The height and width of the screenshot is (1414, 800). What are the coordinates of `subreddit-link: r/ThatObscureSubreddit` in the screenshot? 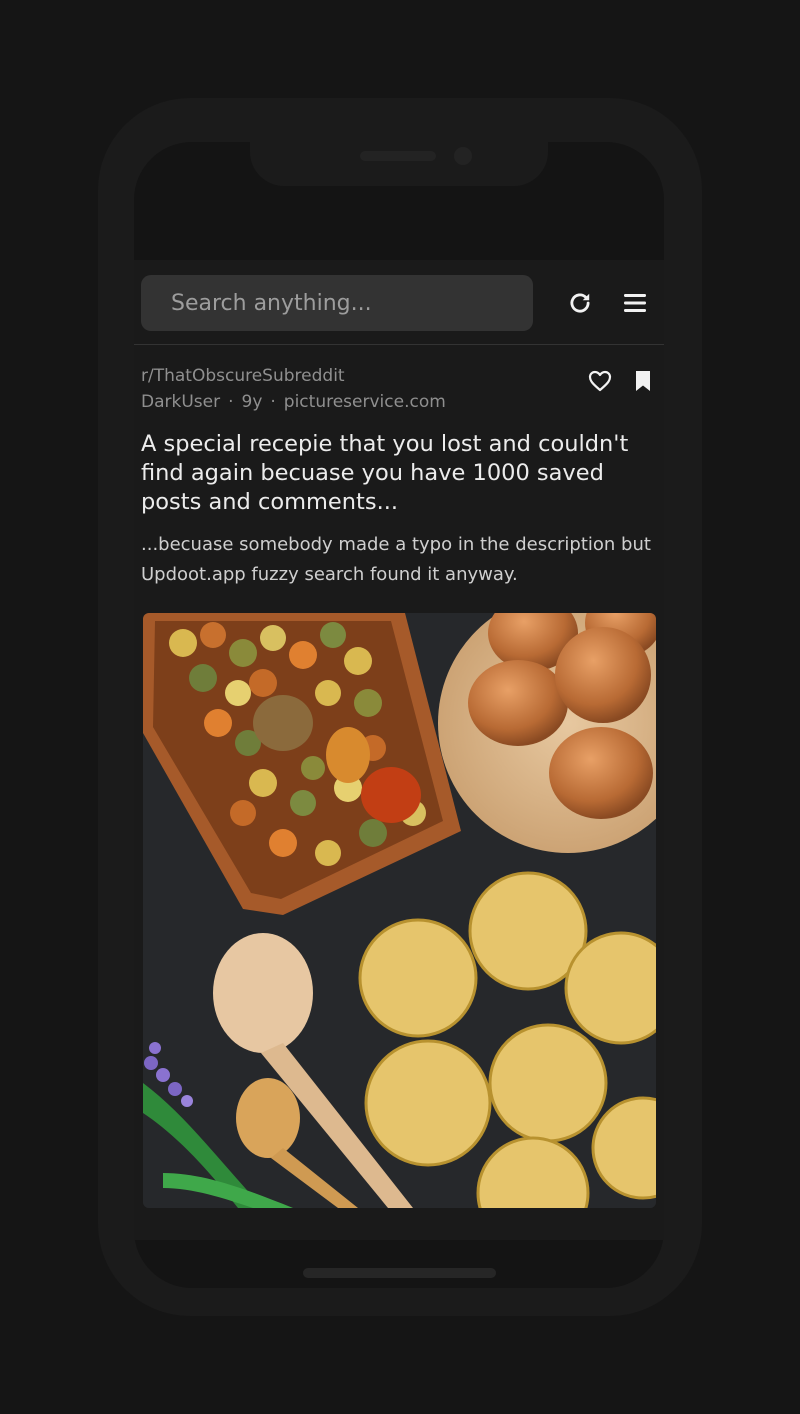 It's located at (243, 376).